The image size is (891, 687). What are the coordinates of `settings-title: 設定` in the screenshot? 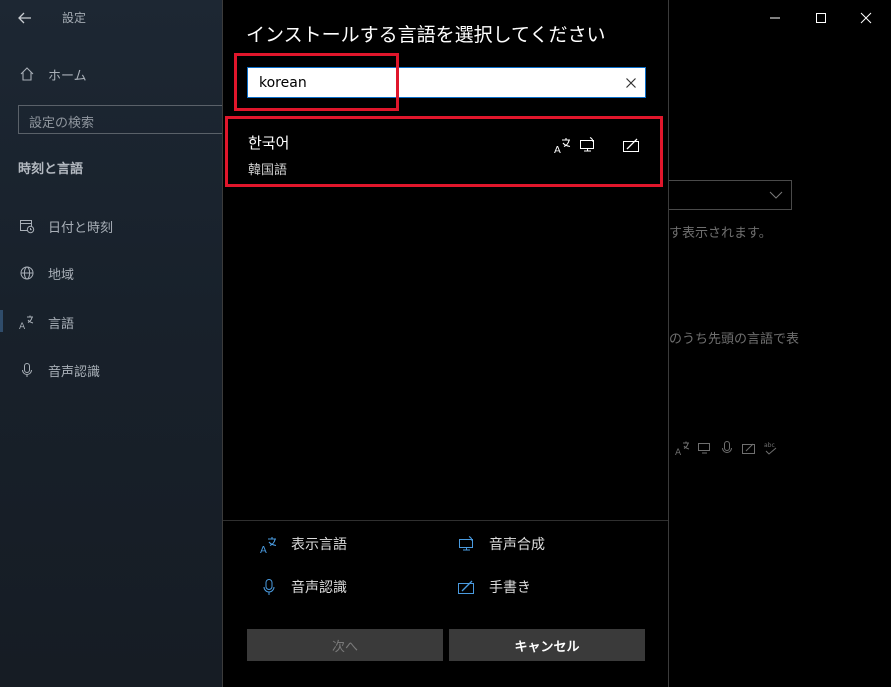 It's located at (74, 18).